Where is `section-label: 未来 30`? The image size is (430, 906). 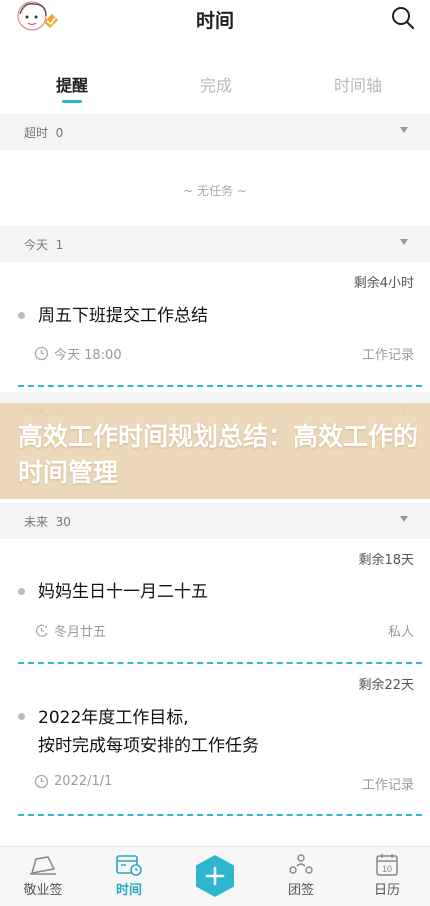
section-label: 未来 30 is located at coordinates (47, 522).